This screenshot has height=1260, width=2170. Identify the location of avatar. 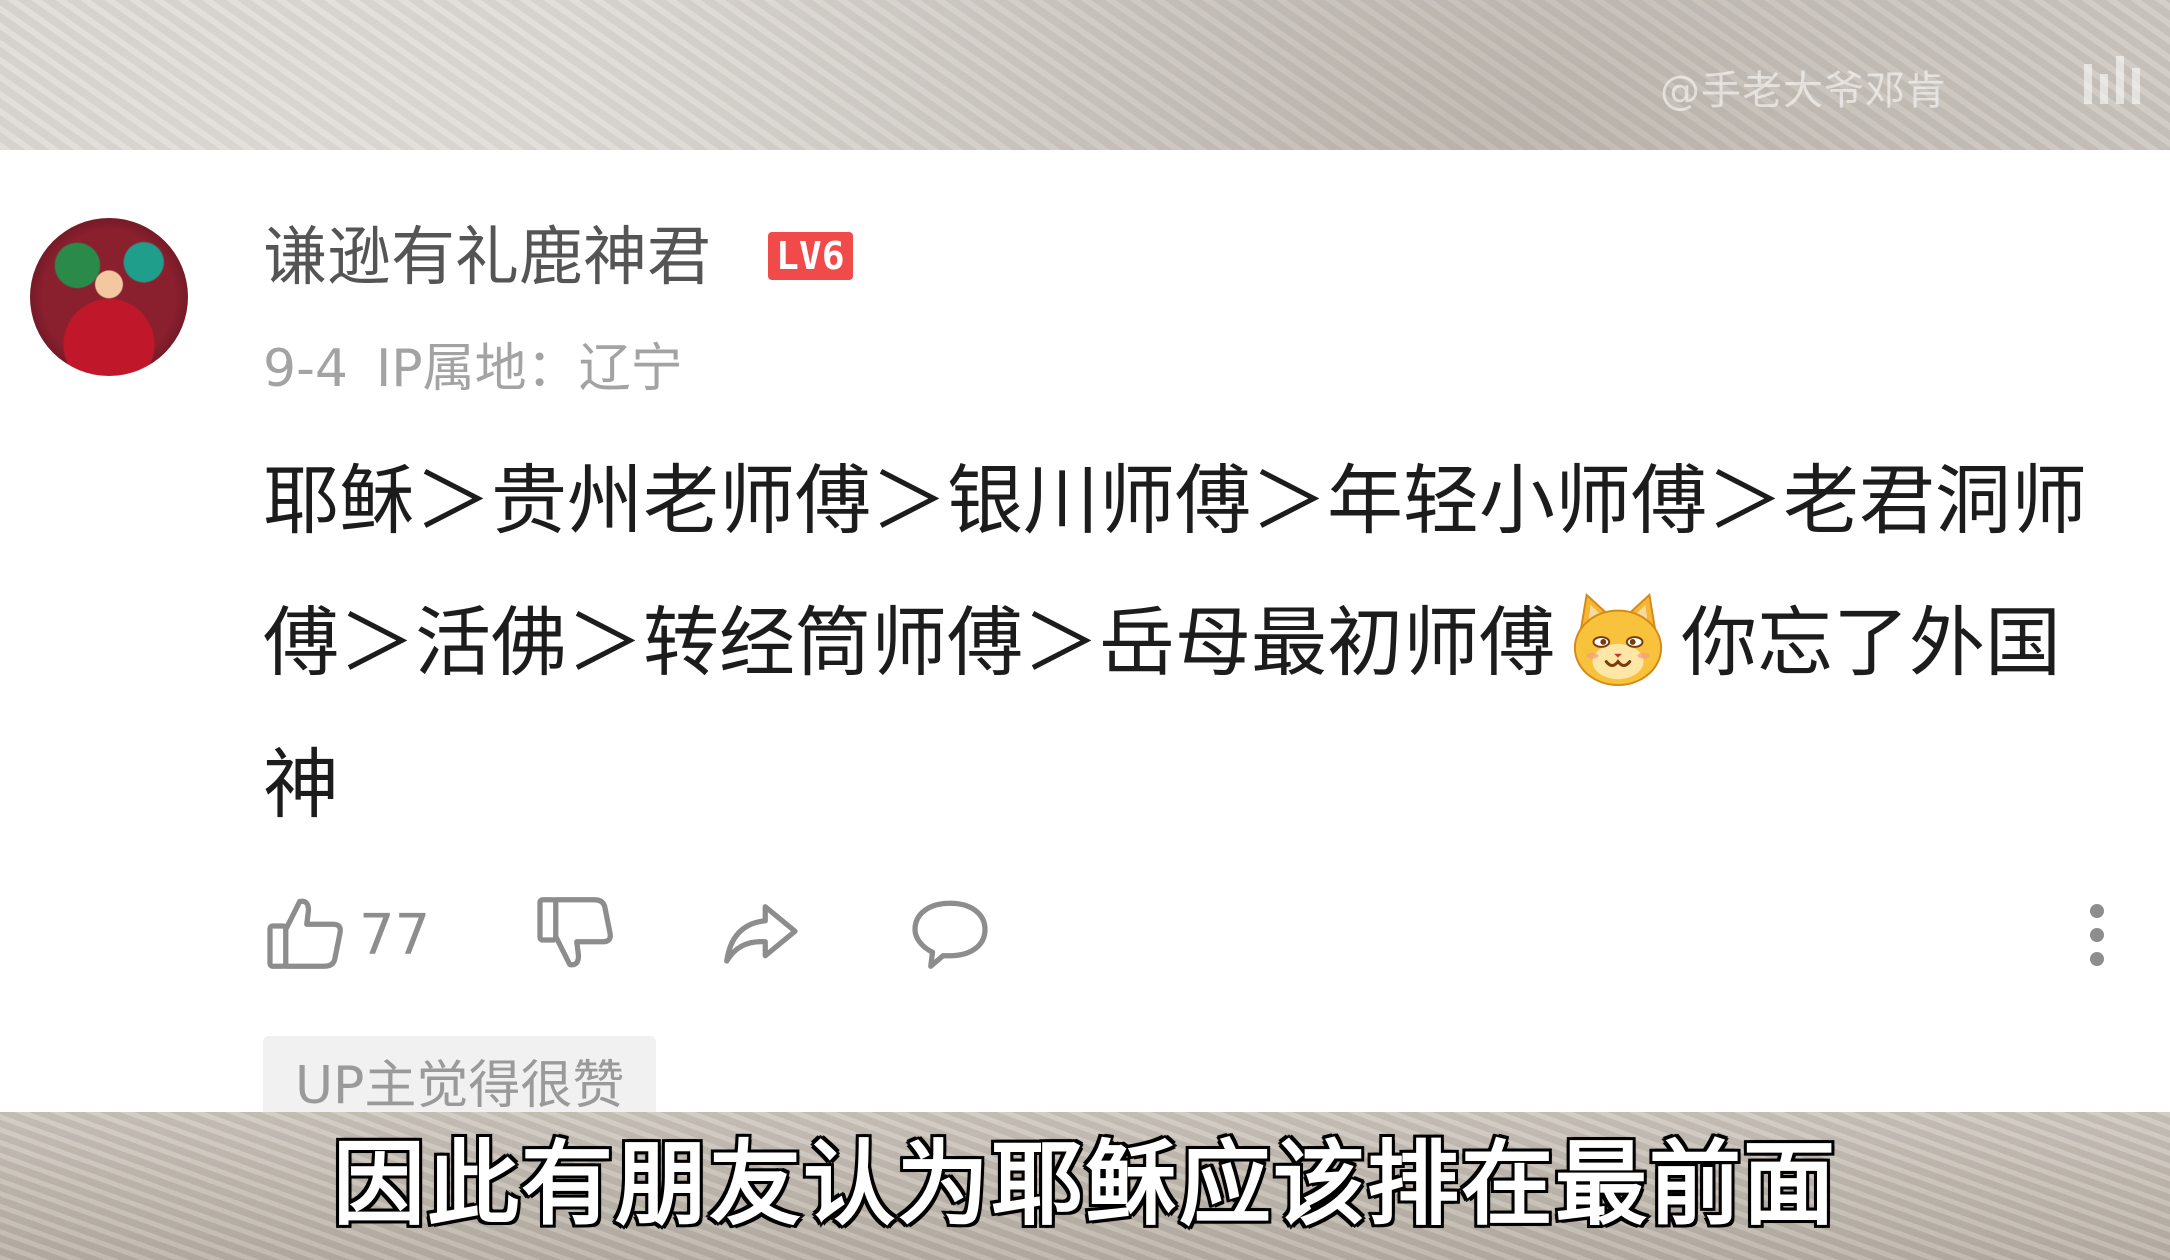
(109, 297).